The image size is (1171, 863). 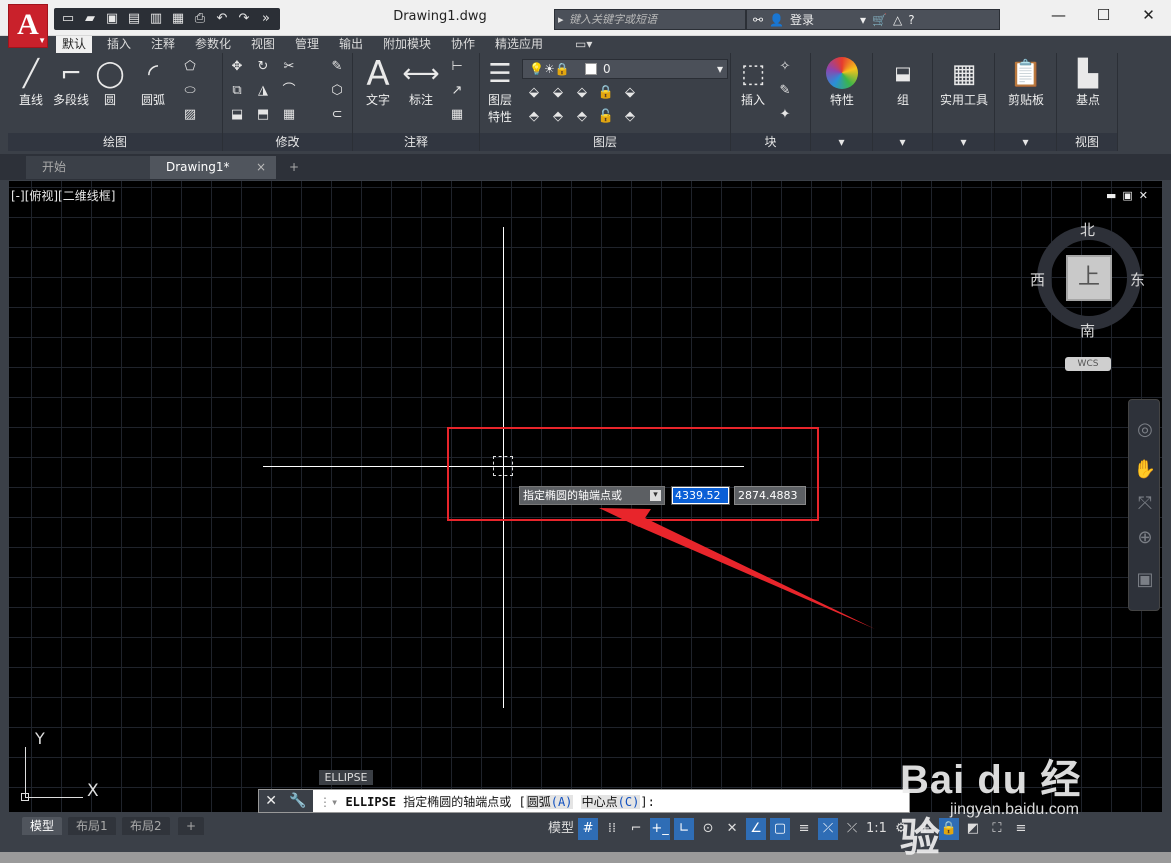 I want to click on layer-dropdown: 💡☀🔒 0 ▾, so click(x=625, y=69).